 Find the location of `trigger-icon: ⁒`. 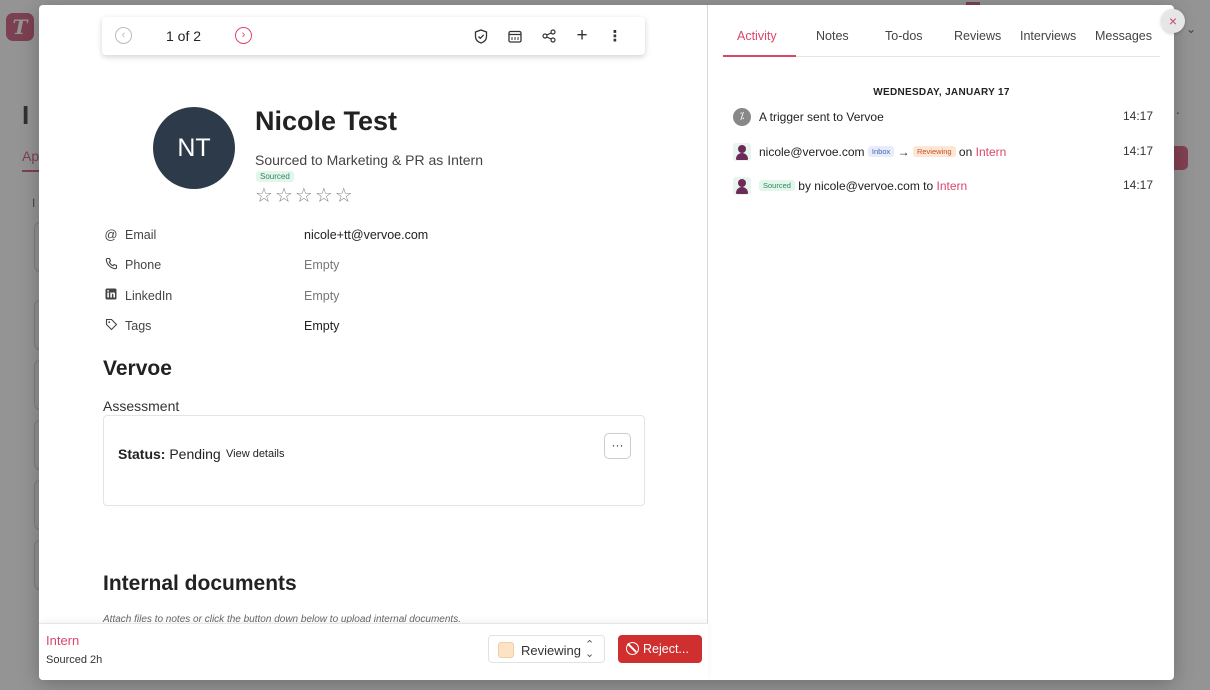

trigger-icon: ⁒ is located at coordinates (742, 117).